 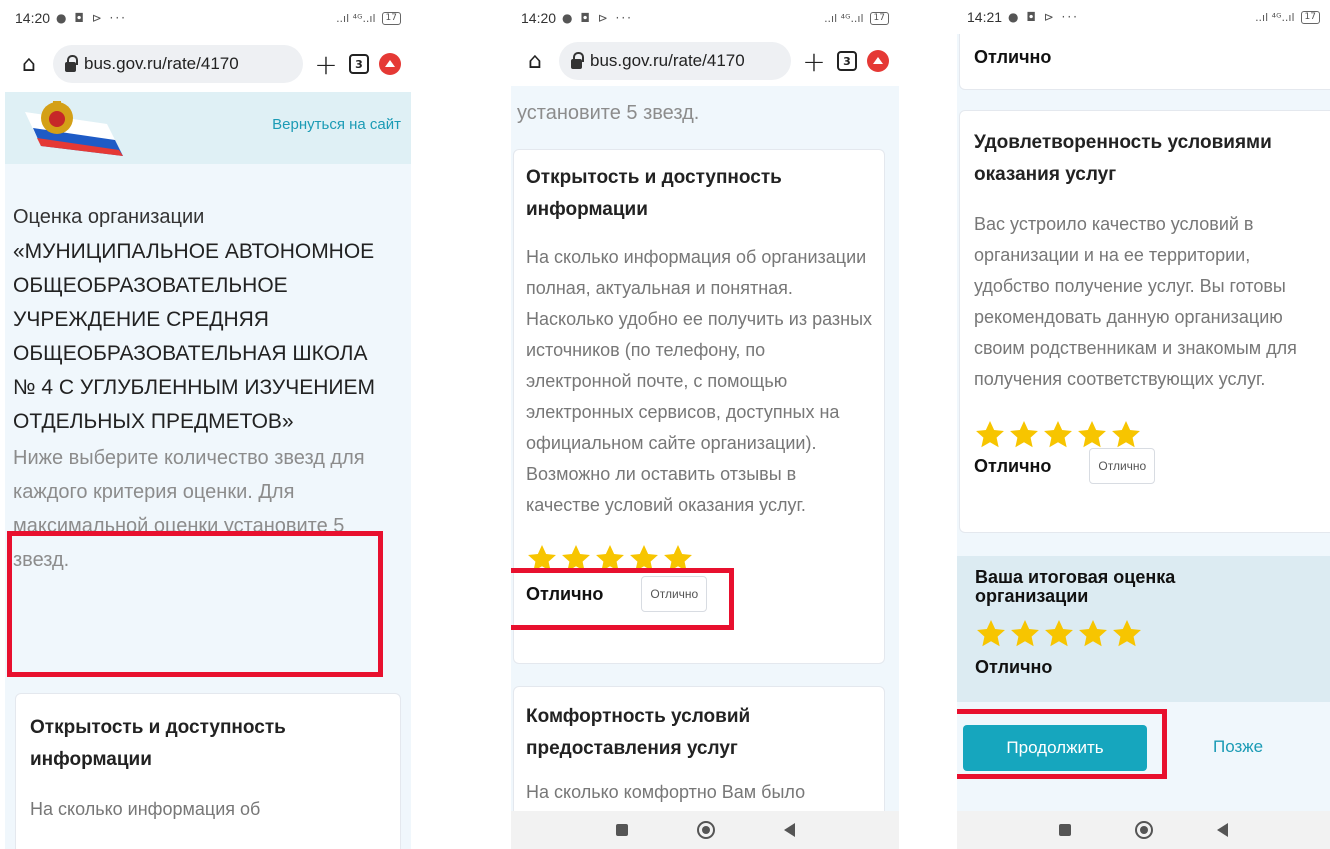 What do you see at coordinates (145, 809) in the screenshot?
I see `criterion-text: На сколько информация об` at bounding box center [145, 809].